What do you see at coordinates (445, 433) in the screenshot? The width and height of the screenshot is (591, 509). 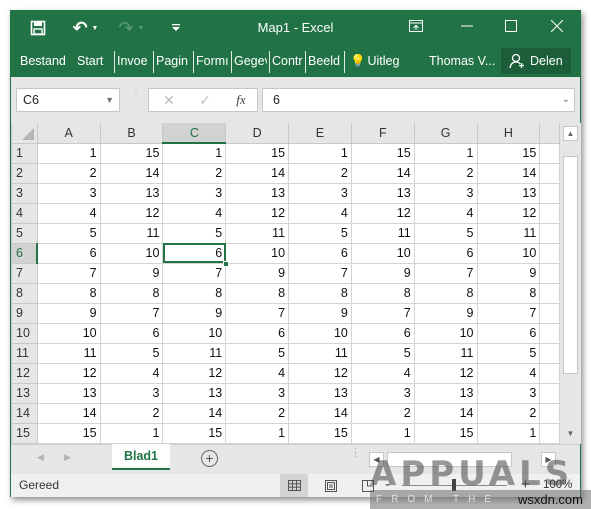 I see `cell-g15: 15` at bounding box center [445, 433].